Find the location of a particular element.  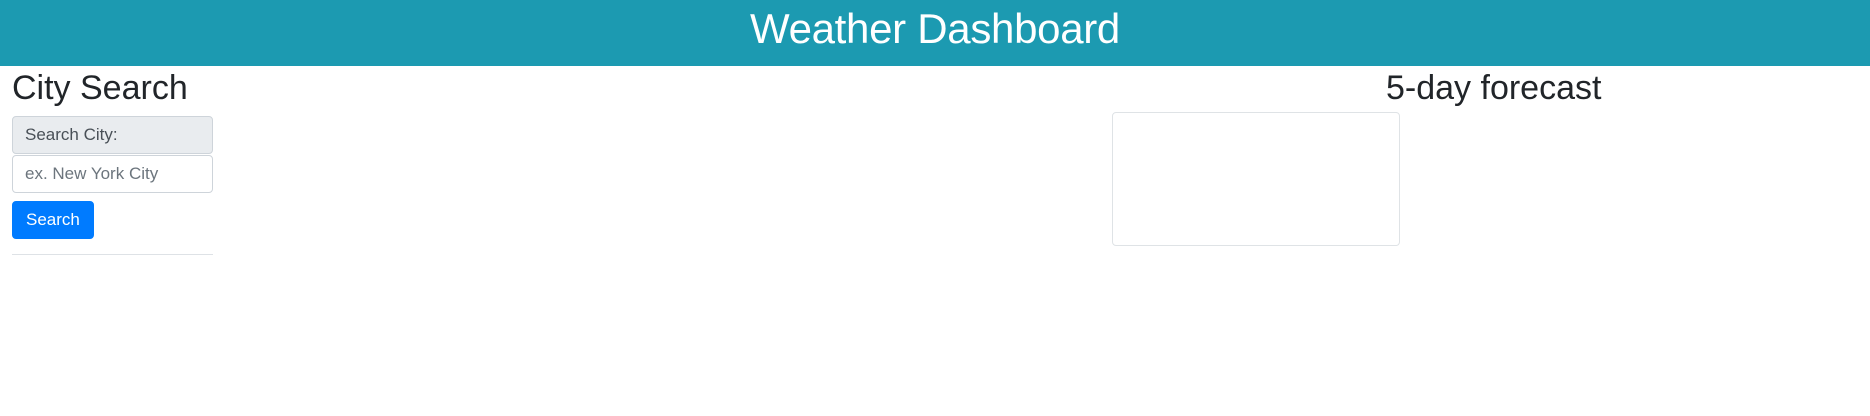

search-button: Search is located at coordinates (53, 220).